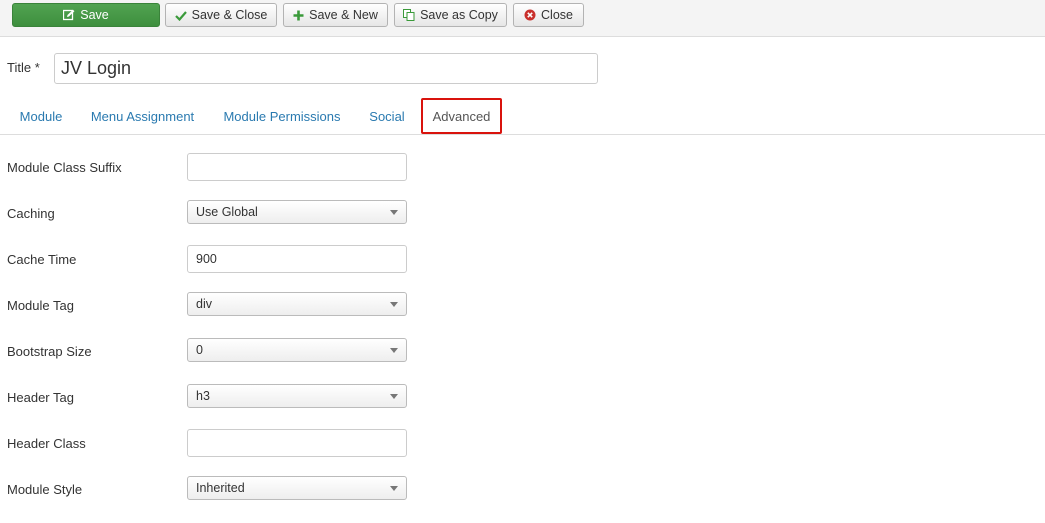 The width and height of the screenshot is (1045, 523). I want to click on header-class-input, so click(297, 443).